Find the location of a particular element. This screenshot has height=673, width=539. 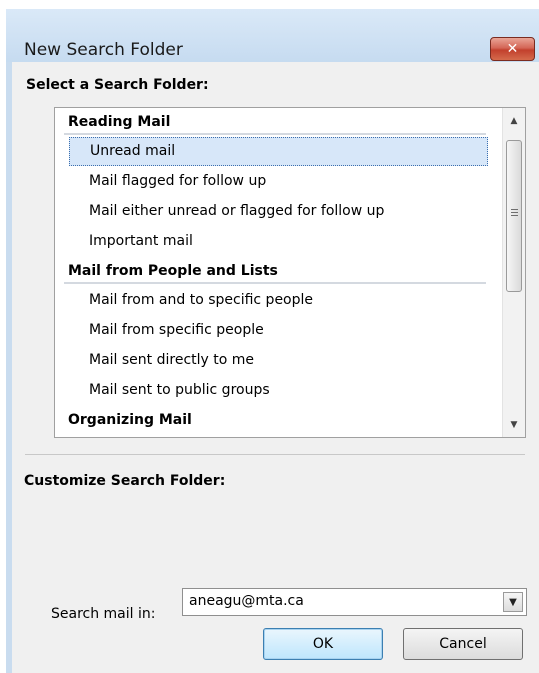

list-item: Unread mail is located at coordinates (278, 151).